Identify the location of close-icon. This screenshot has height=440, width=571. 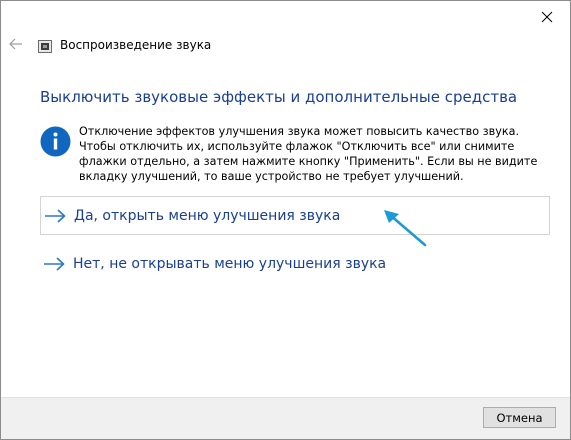
(547, 16).